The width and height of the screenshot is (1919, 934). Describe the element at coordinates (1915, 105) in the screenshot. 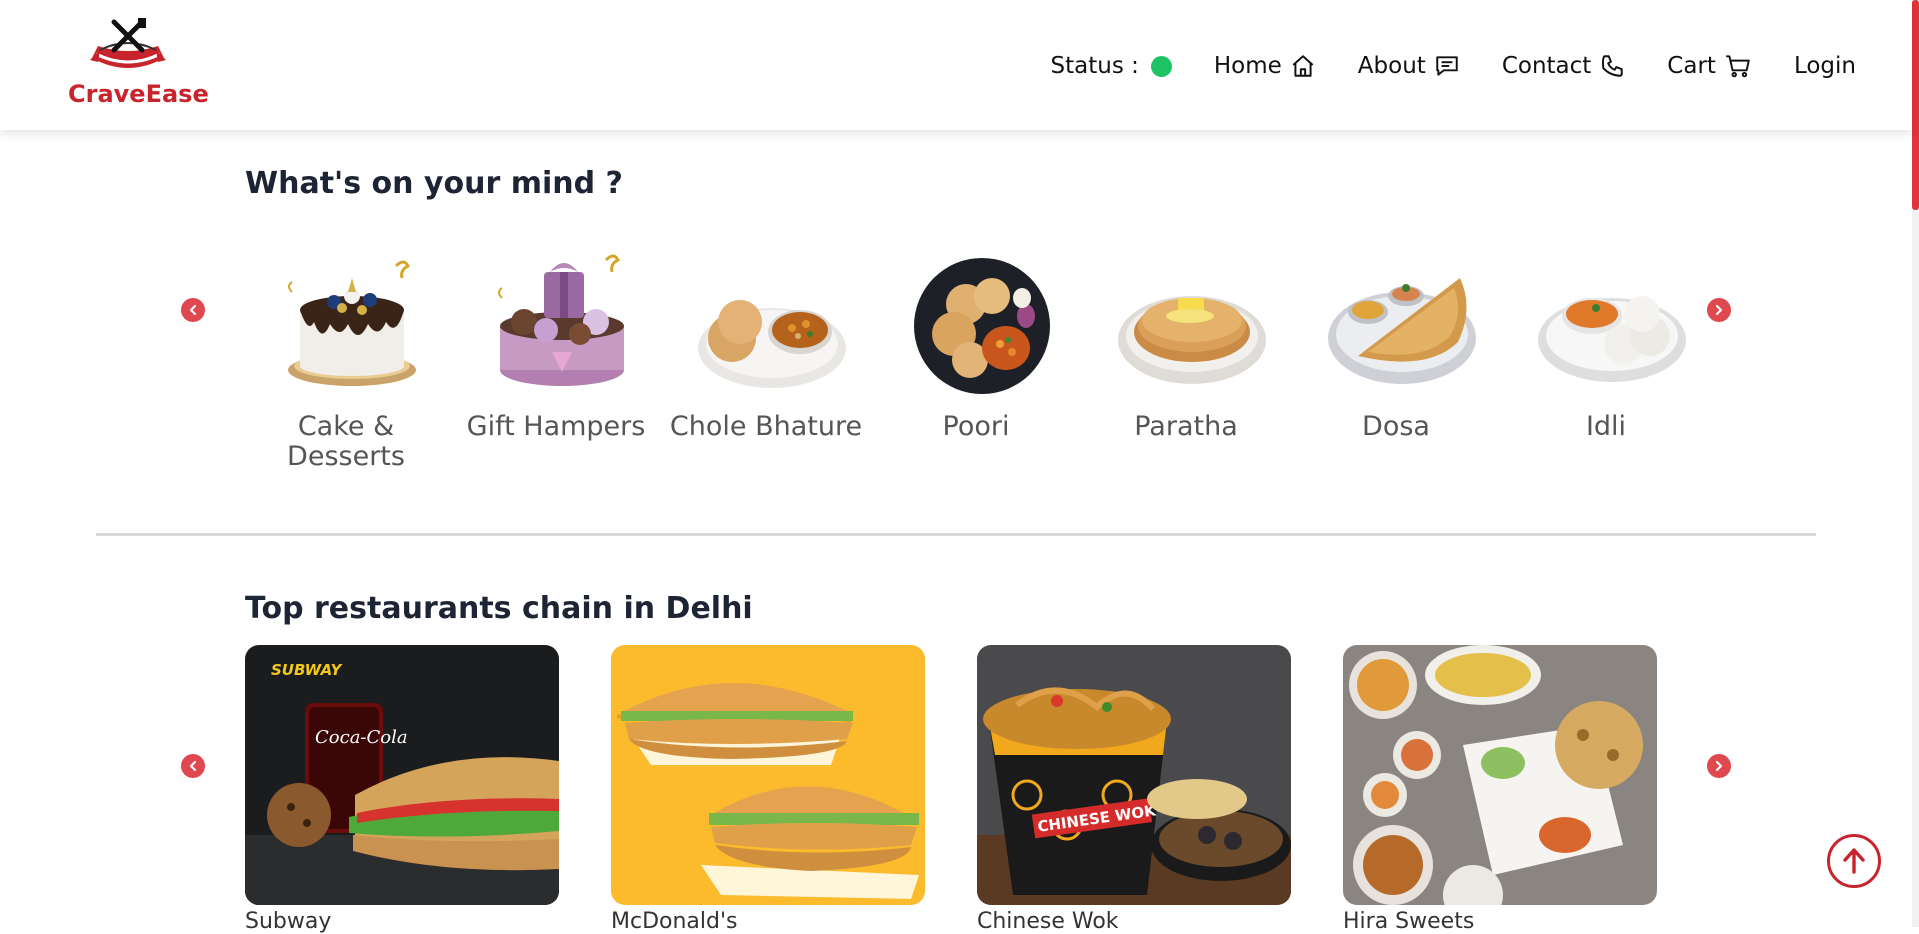

I see `scrollbar-thumb` at that location.